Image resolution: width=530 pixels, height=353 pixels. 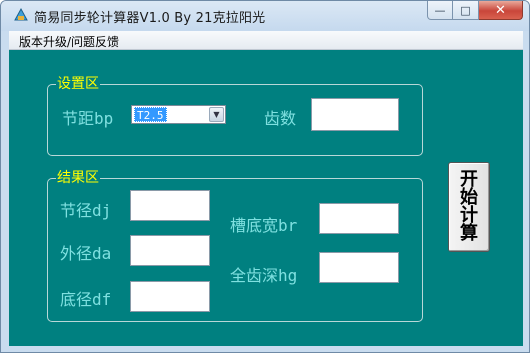 What do you see at coordinates (178, 114) in the screenshot?
I see `pitch-select: T2.5 ▼` at bounding box center [178, 114].